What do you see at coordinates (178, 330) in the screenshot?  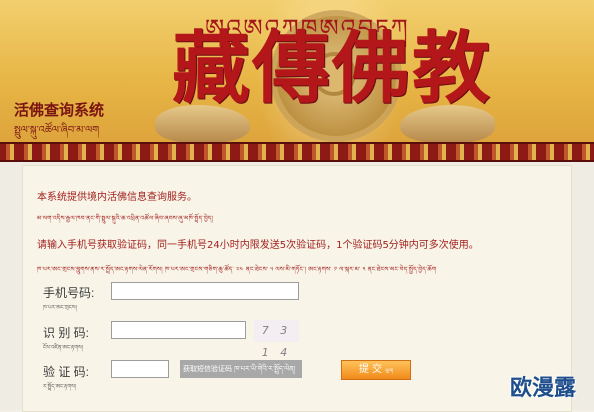 I see `captcha-input` at bounding box center [178, 330].